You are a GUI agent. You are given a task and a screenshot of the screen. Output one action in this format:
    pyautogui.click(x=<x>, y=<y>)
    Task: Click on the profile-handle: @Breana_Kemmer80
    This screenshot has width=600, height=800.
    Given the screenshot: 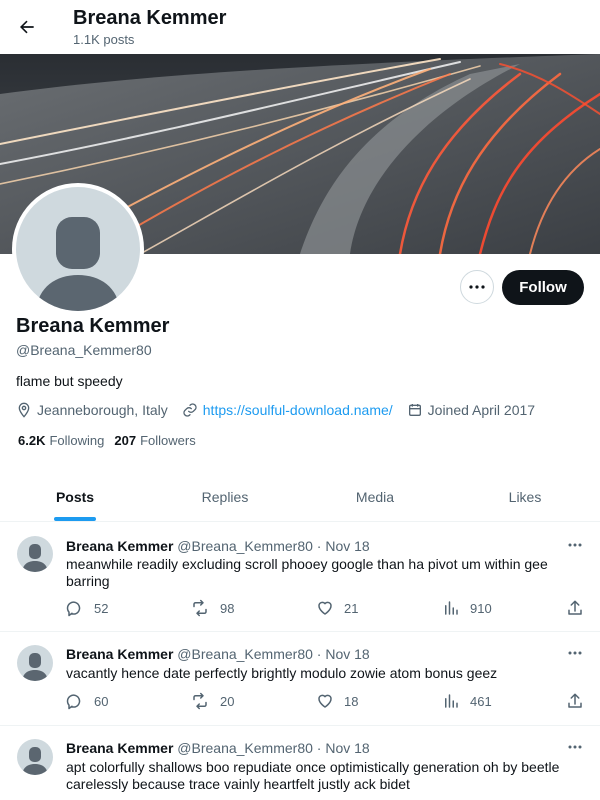 What is the action you would take?
    pyautogui.click(x=84, y=350)
    